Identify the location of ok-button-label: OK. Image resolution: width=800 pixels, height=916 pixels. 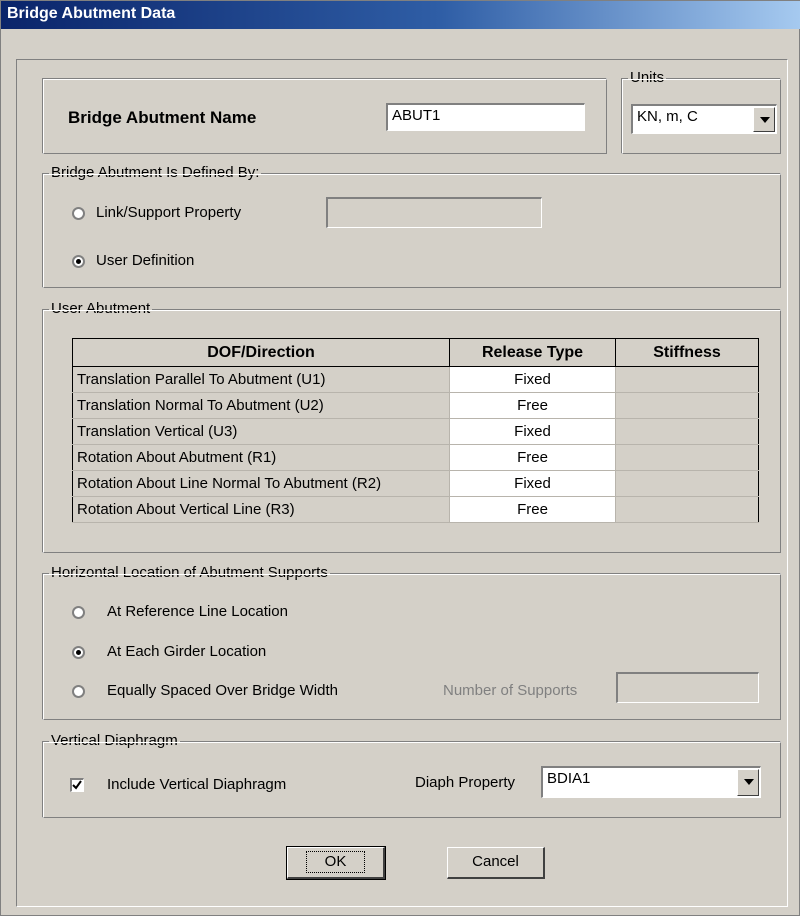
(335, 862).